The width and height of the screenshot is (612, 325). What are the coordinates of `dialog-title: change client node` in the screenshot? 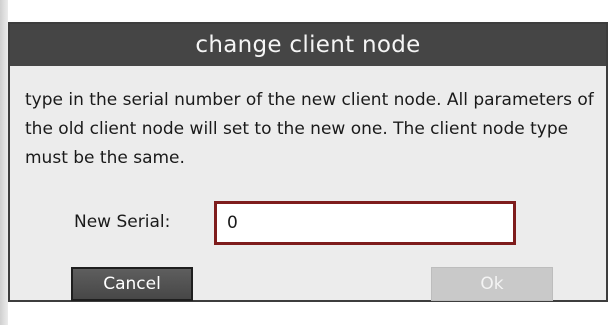 It's located at (308, 45).